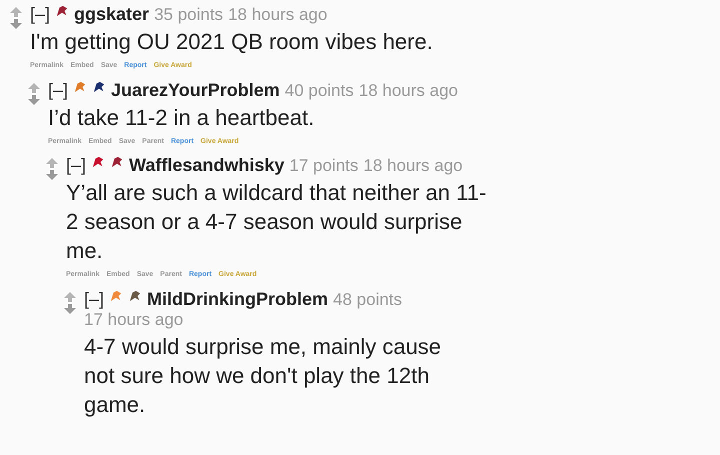 The width and height of the screenshot is (720, 455). What do you see at coordinates (206, 165) in the screenshot?
I see `username: Wafflesandwhisky` at bounding box center [206, 165].